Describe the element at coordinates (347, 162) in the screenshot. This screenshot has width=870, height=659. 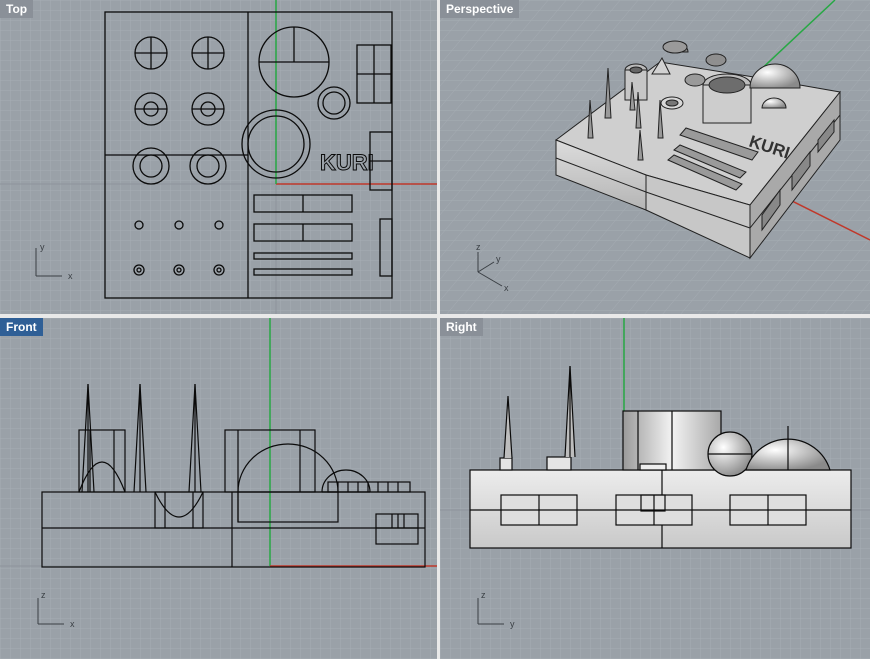
I see `kuri-text-top: KURI` at that location.